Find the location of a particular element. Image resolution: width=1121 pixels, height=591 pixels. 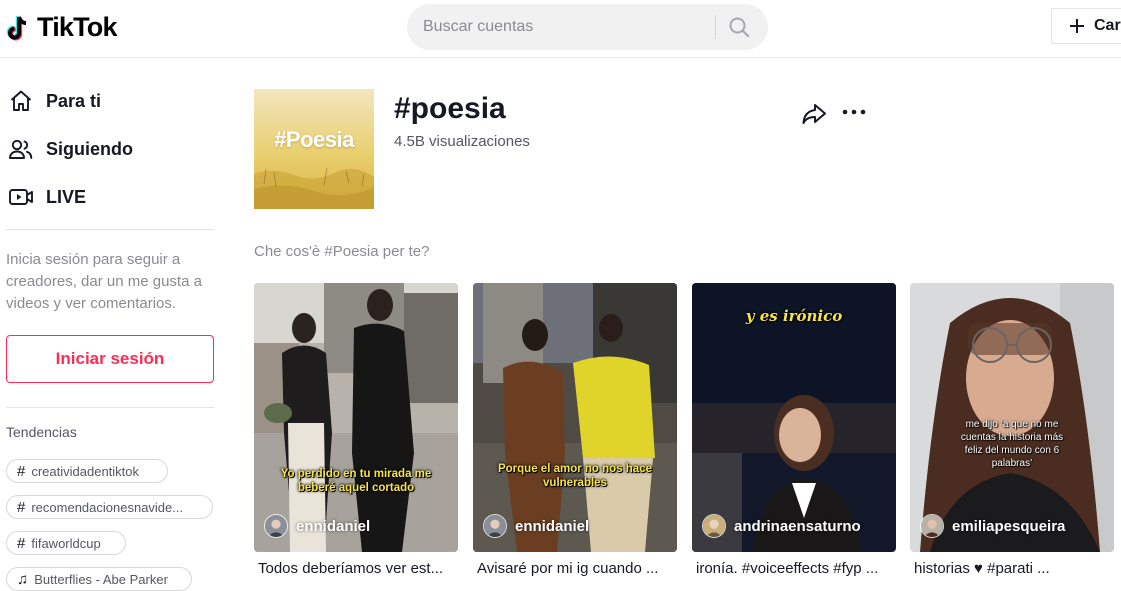

tiktok-note-icon is located at coordinates (16, 27).